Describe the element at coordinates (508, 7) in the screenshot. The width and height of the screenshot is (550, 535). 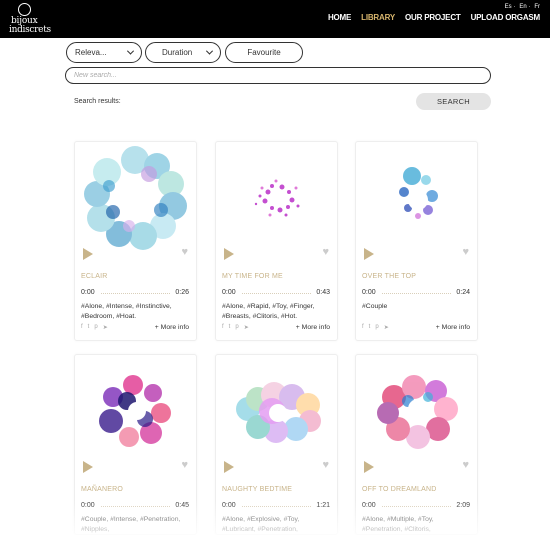
I see `lang-es: Es` at that location.